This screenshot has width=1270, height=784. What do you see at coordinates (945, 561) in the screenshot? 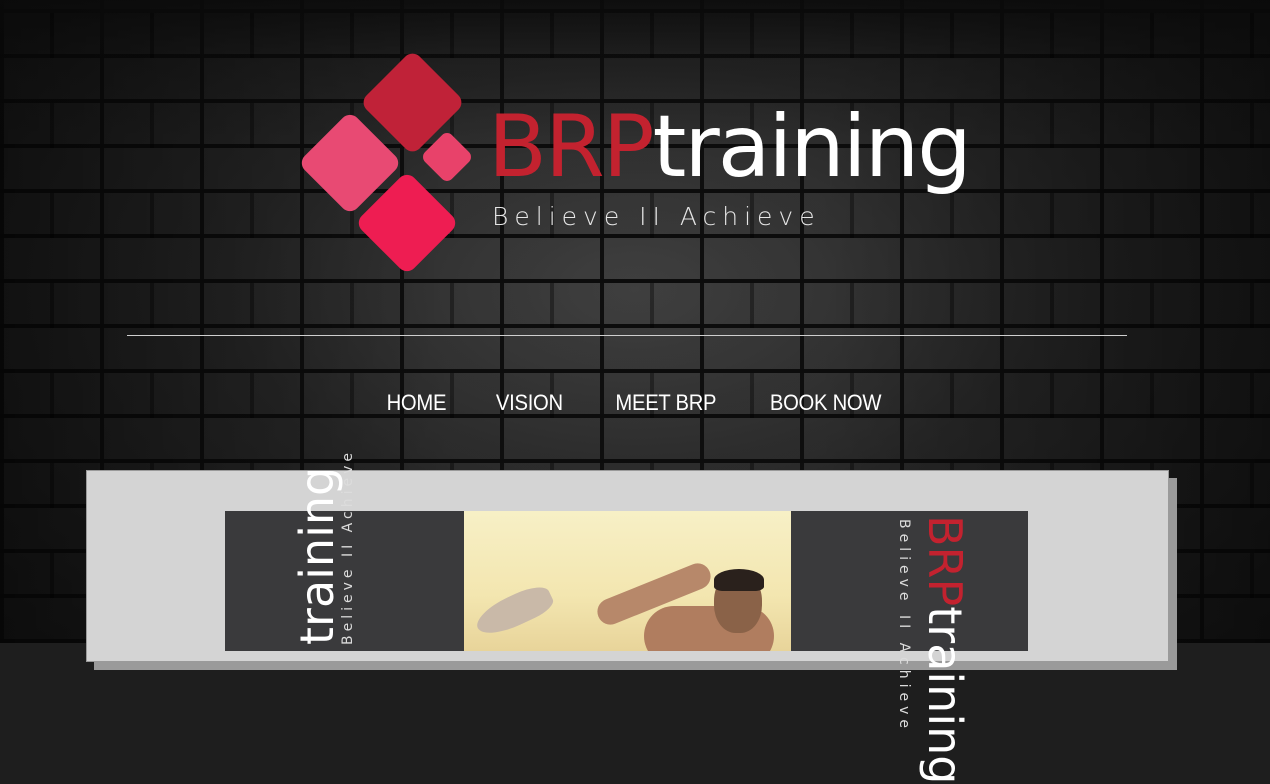
I see `banner-right-brand-red: BRP` at bounding box center [945, 561].